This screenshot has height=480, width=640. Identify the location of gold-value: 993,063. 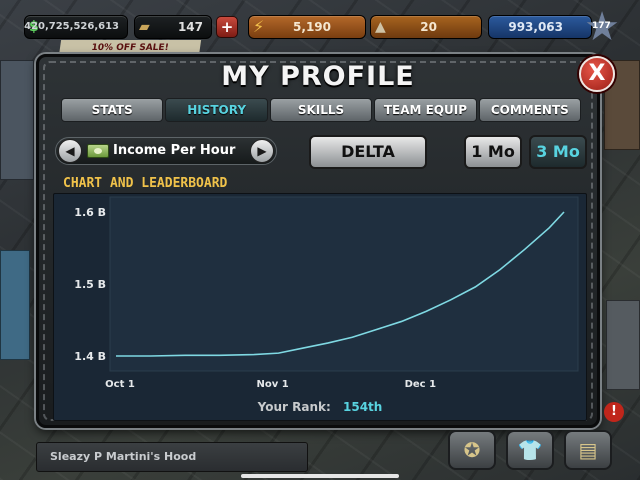
(535, 27).